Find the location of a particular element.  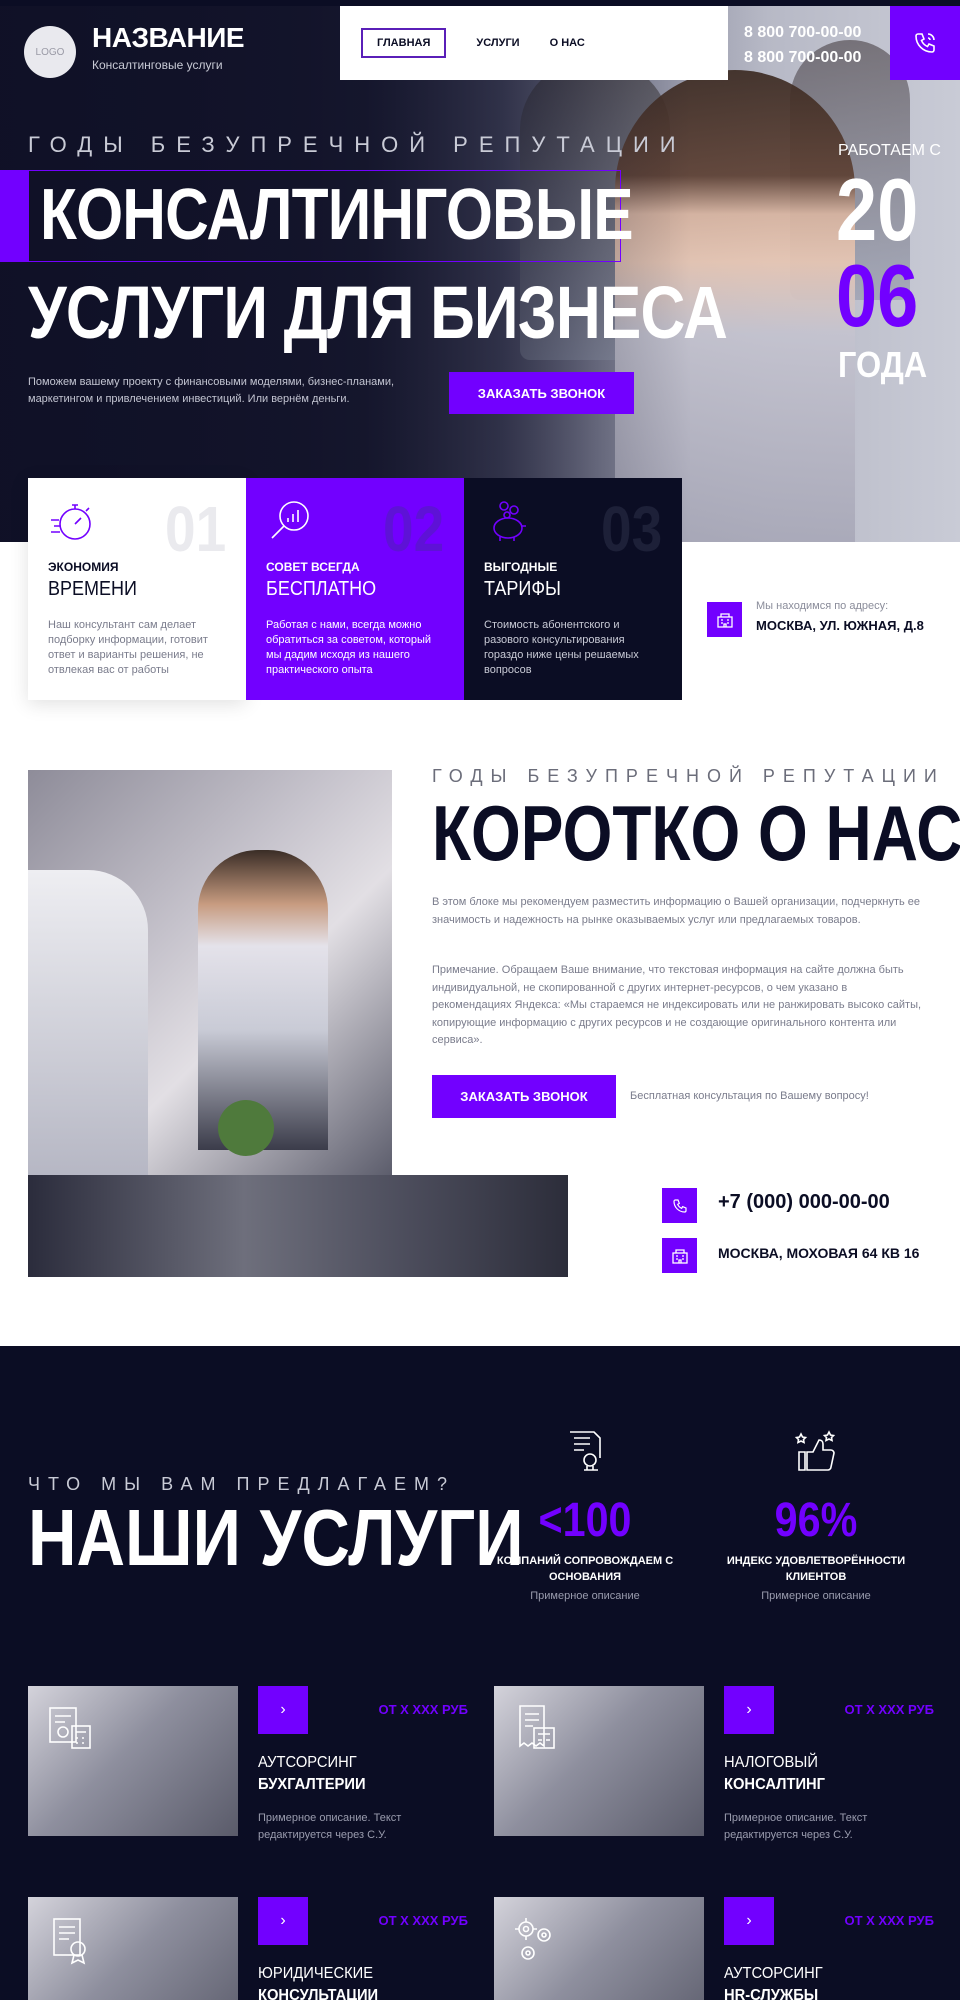

brand-subtitle: Консалтинговые услуги is located at coordinates (157, 65).